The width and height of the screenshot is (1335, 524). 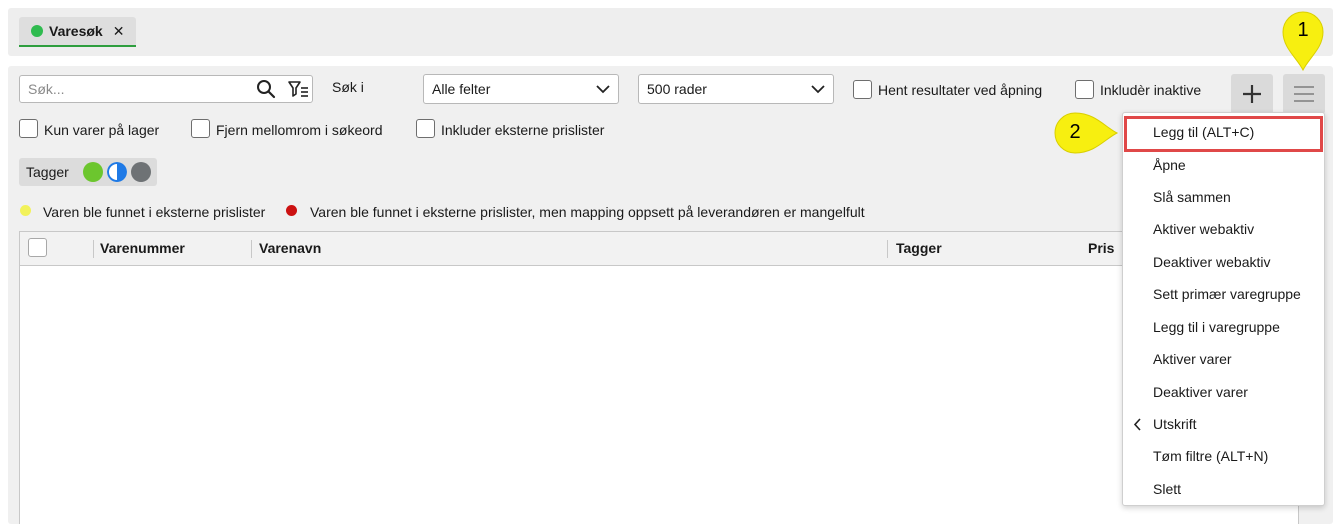 What do you see at coordinates (1227, 294) in the screenshot?
I see `menu-item-sett-primaer-varegruppe: Sett primær varegruppe` at bounding box center [1227, 294].